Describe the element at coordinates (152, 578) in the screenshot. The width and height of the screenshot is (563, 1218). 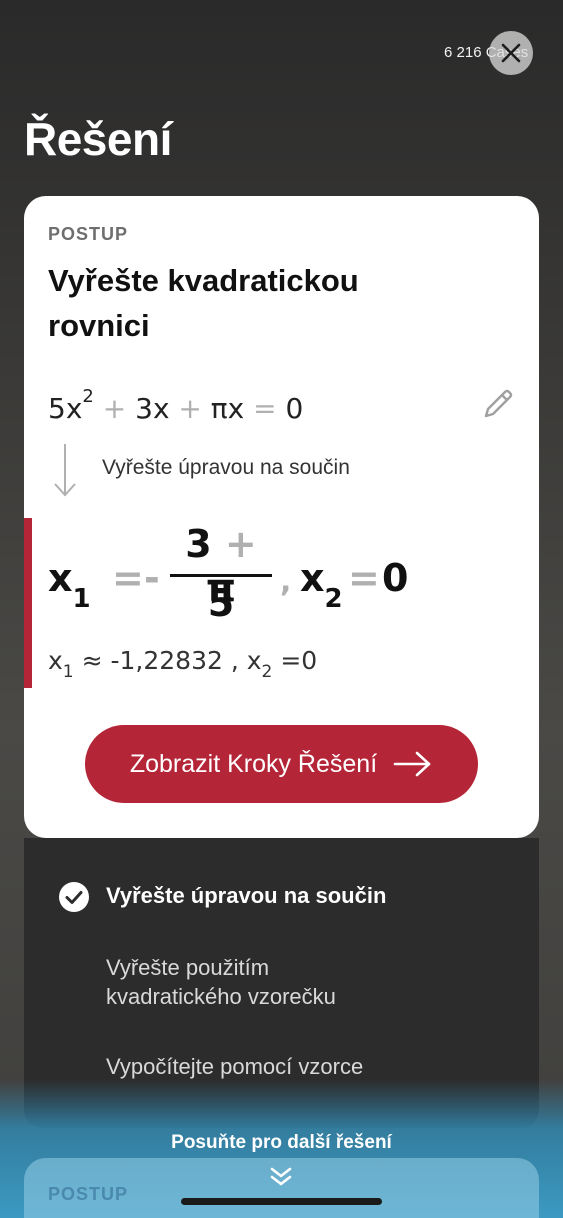
I see `result-minus: -` at that location.